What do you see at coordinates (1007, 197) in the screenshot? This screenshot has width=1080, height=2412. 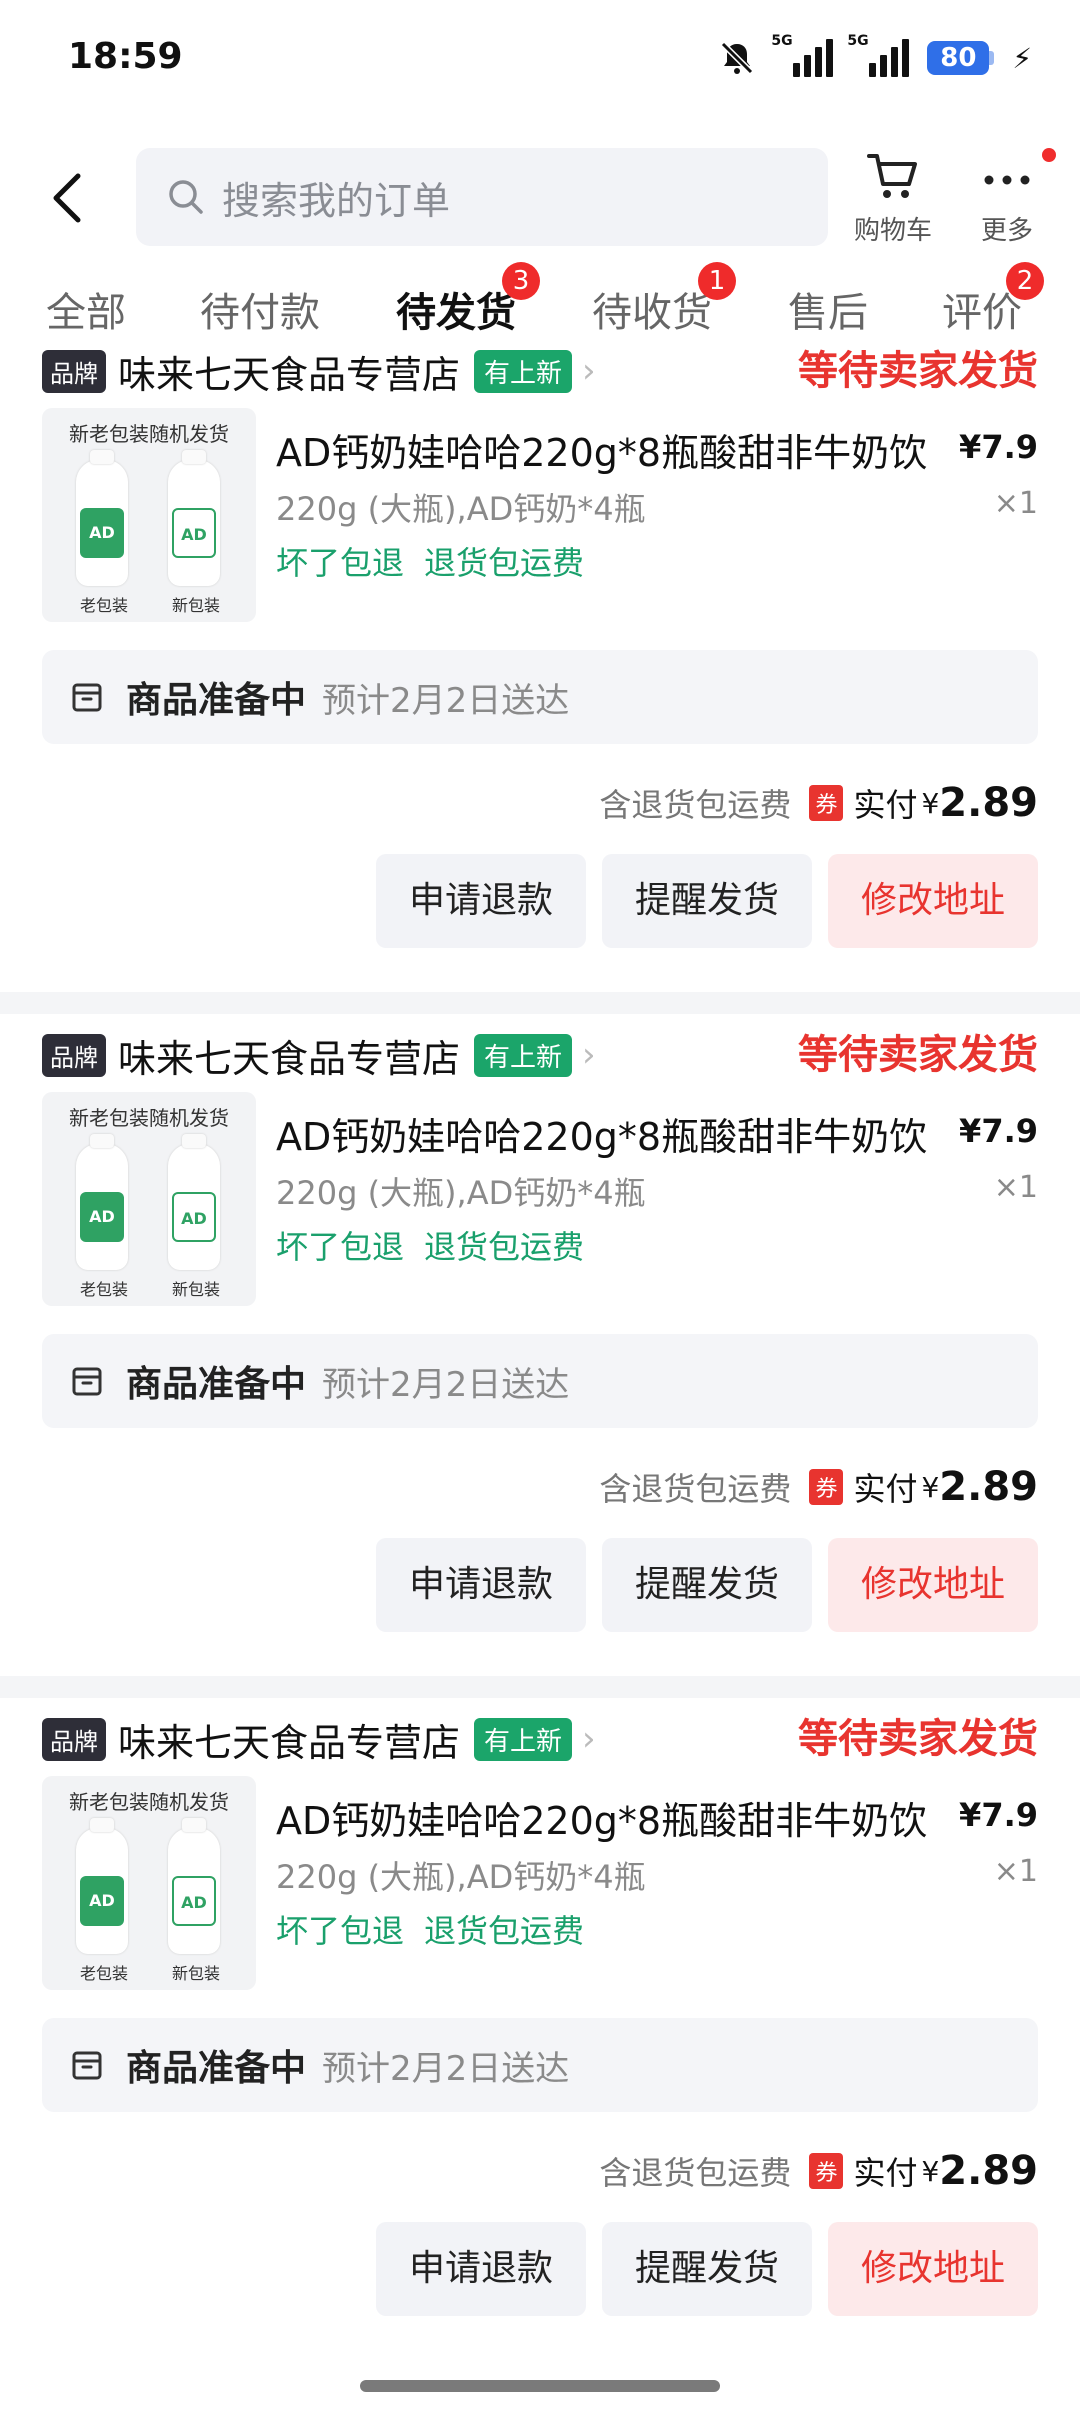 I see `more-button: 更多` at bounding box center [1007, 197].